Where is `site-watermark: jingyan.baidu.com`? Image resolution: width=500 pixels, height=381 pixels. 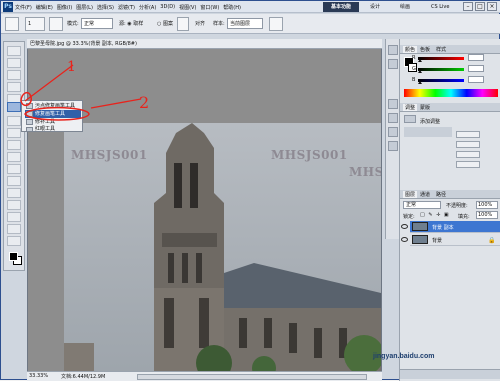
site-watermark: jingyan.baidu.com is located at coordinates (404, 356).